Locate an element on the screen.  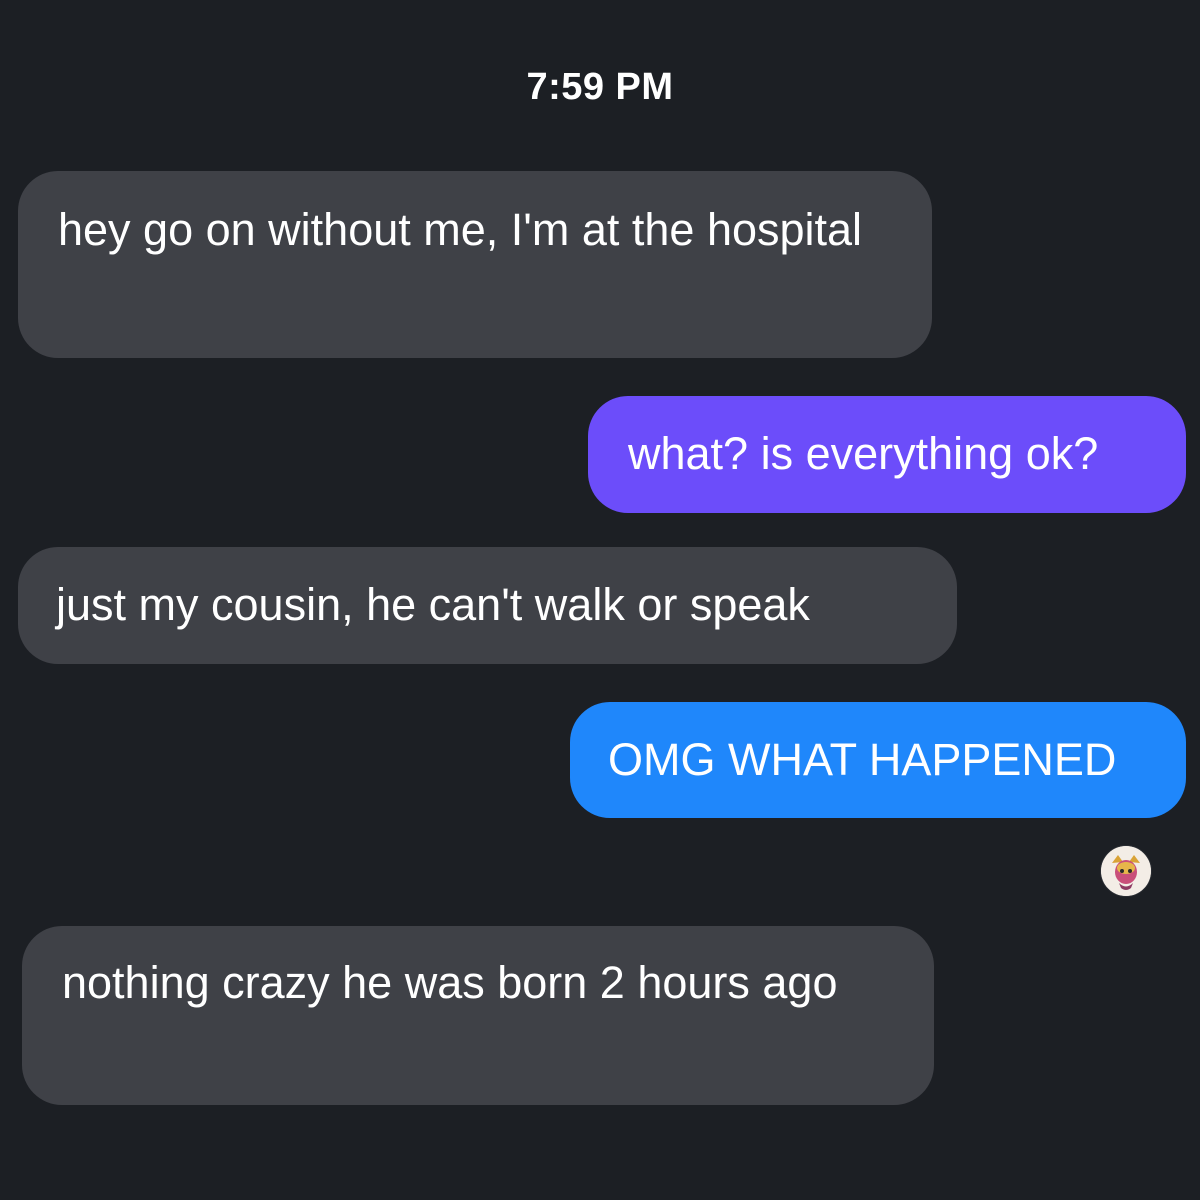
message-timestamp: 7:59 PM is located at coordinates (600, 87).